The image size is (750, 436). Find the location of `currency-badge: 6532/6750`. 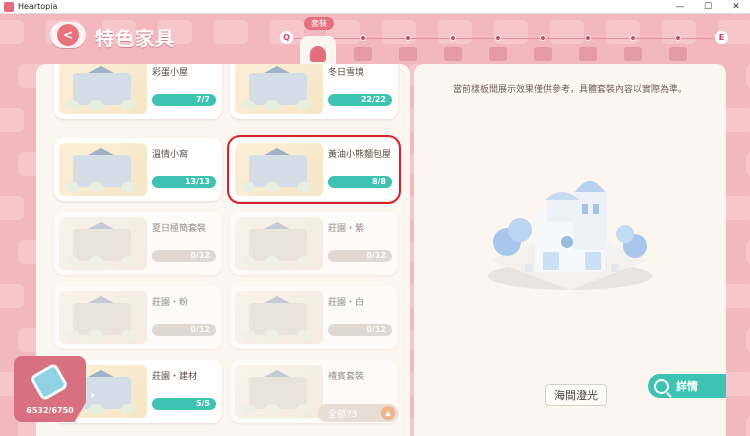

currency-badge: 6532/6750 is located at coordinates (50, 389).